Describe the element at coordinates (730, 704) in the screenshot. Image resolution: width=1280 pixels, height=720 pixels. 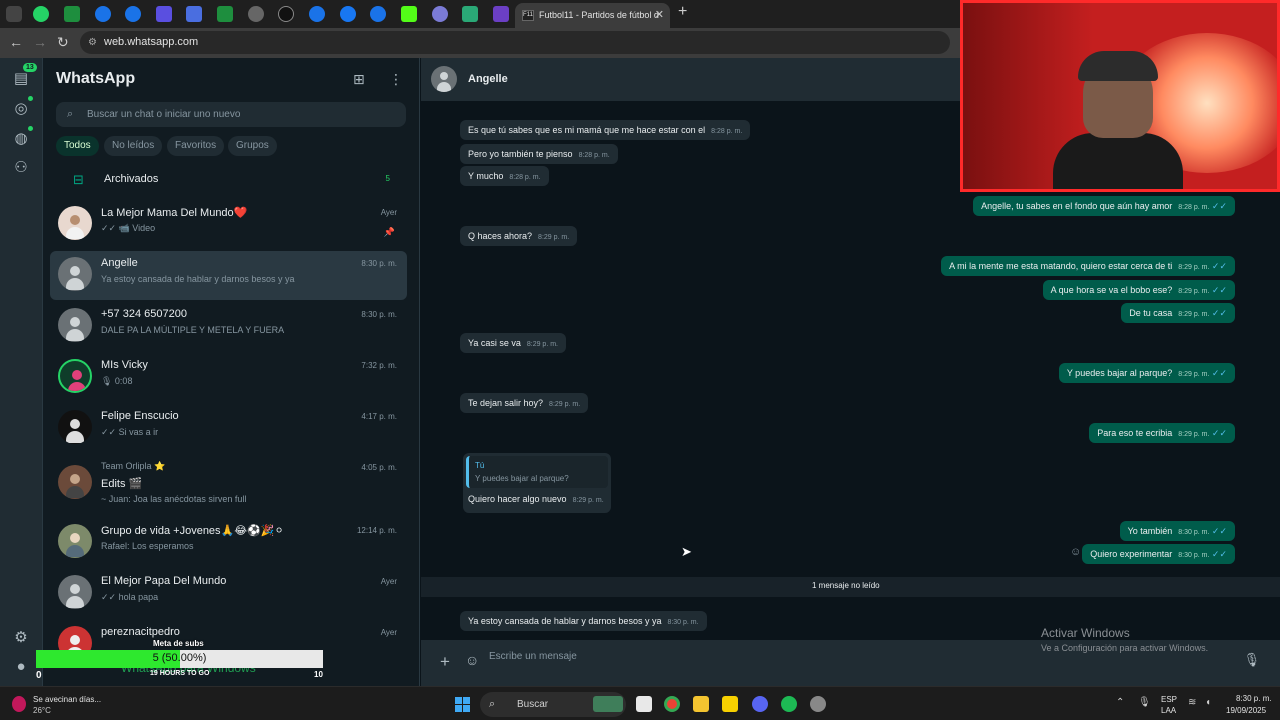
I see `sticky-notes-icon` at that location.